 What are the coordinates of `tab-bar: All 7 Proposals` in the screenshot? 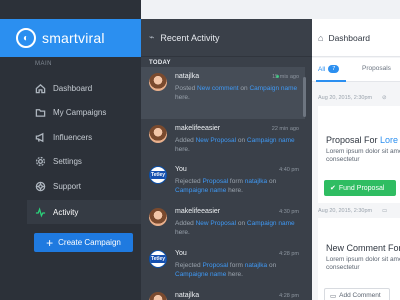 It's located at (356, 70).